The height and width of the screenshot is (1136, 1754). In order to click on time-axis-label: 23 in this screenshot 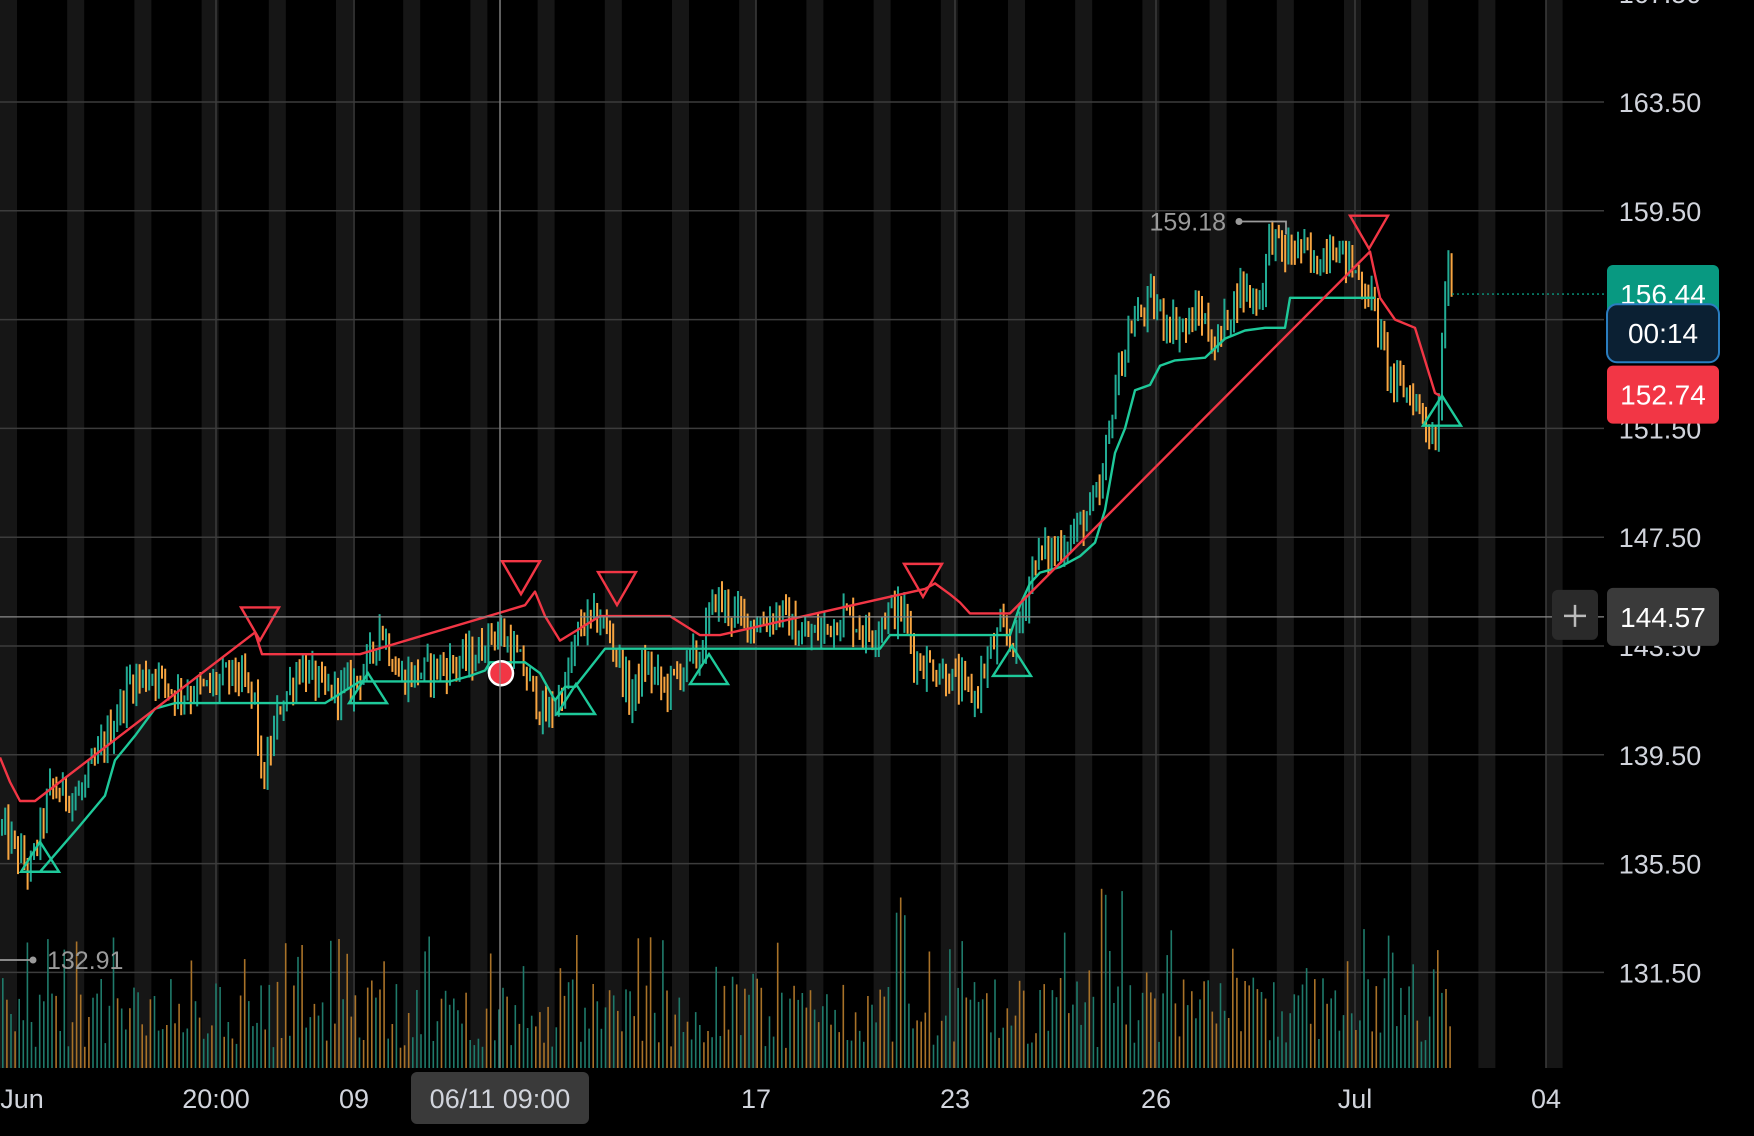, I will do `click(955, 1099)`.